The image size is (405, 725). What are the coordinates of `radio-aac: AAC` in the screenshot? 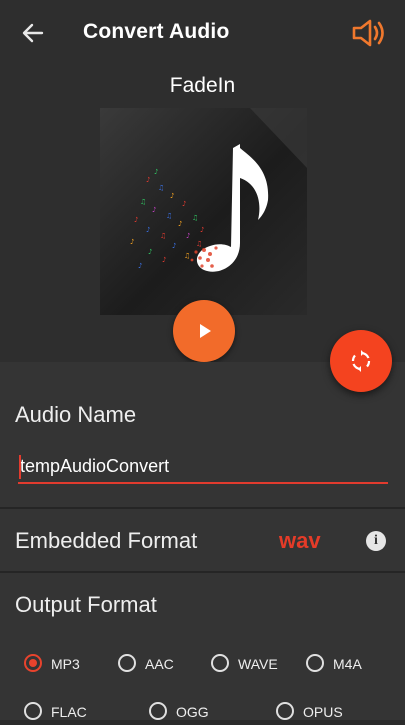 It's located at (153, 665).